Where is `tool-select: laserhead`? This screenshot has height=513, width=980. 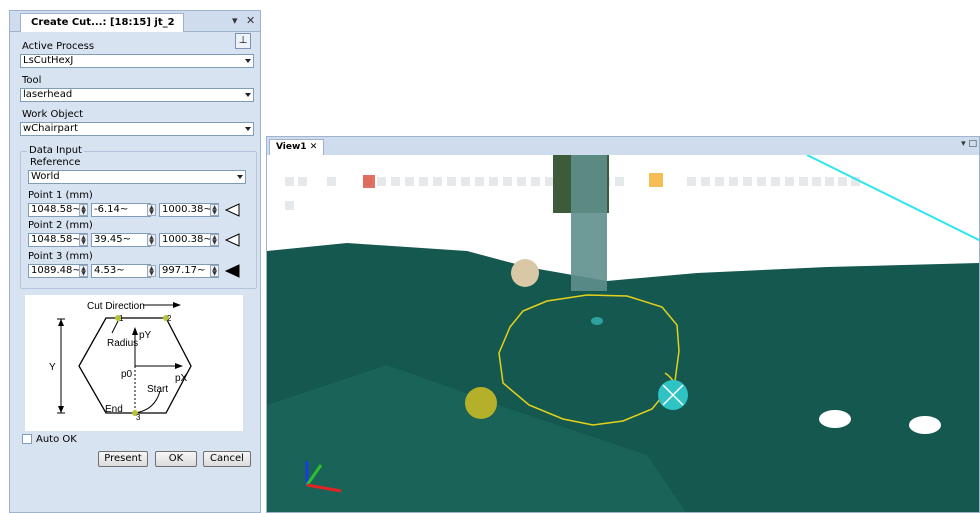 tool-select: laserhead is located at coordinates (137, 95).